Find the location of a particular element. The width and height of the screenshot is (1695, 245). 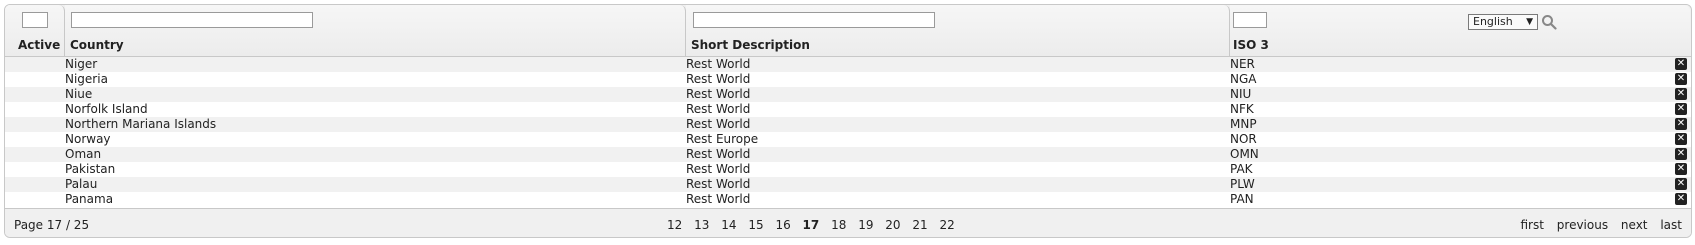

iso3-cell: NFK is located at coordinates (1242, 109).